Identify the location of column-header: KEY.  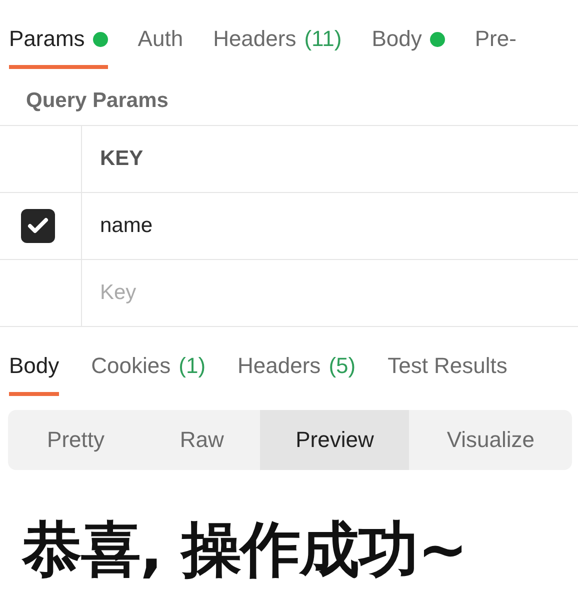
(121, 159).